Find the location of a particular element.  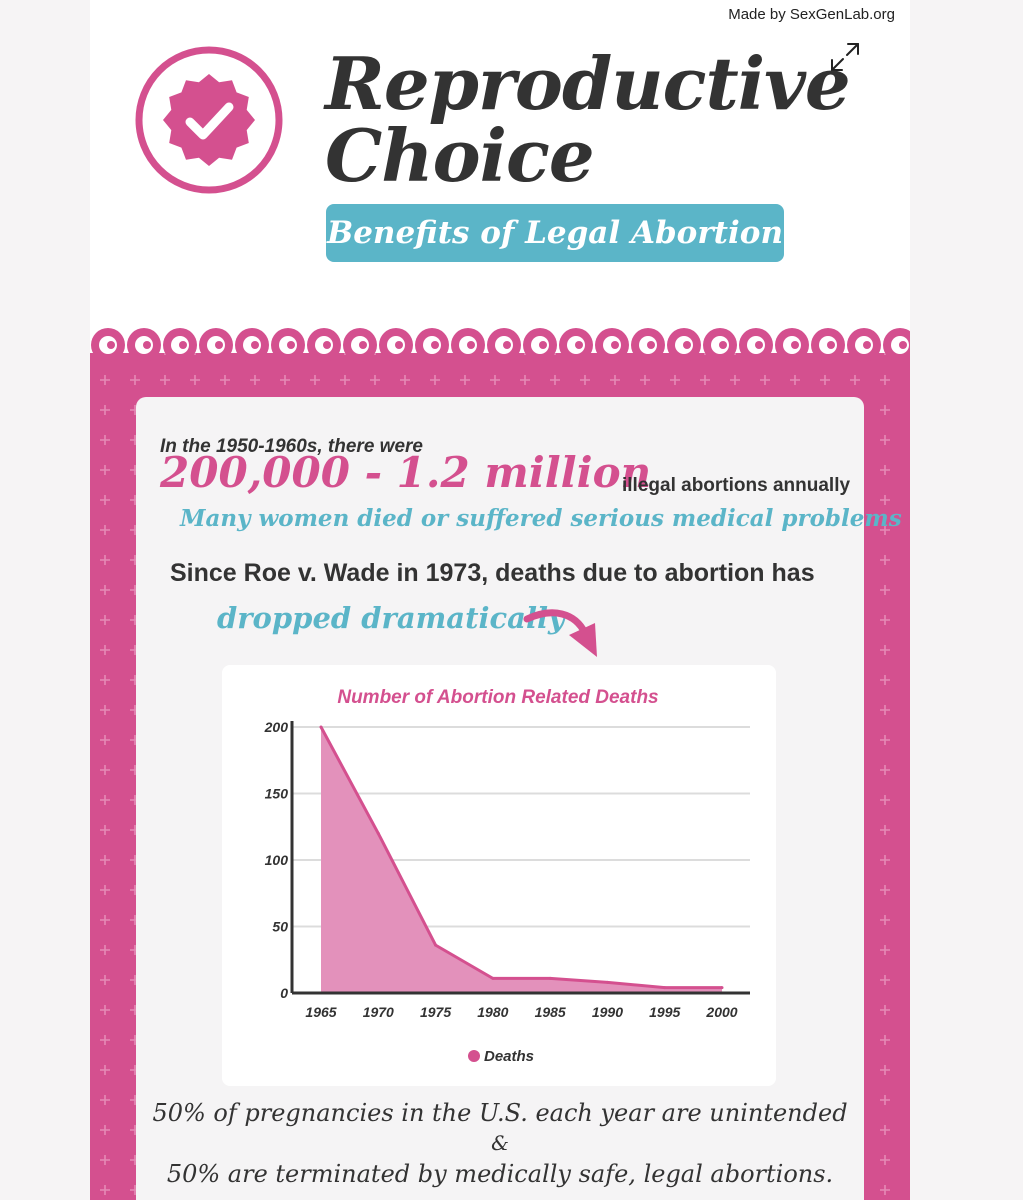

subtitle-banner: Benefits of Legal Abortion is located at coordinates (555, 233).